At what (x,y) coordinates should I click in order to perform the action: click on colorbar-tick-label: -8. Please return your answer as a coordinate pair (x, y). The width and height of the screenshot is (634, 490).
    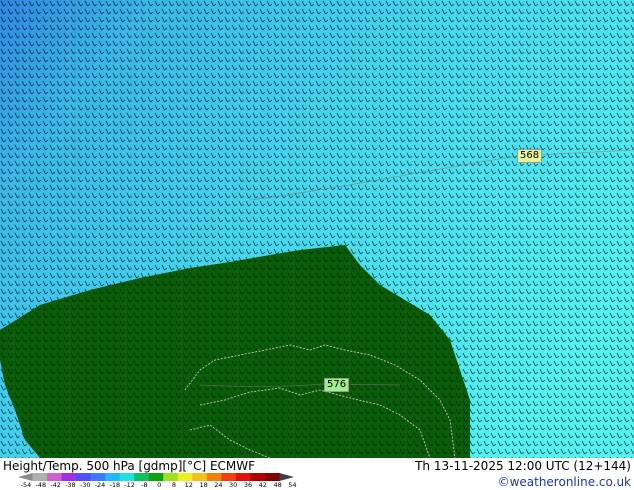
    Looking at the image, I should click on (144, 485).